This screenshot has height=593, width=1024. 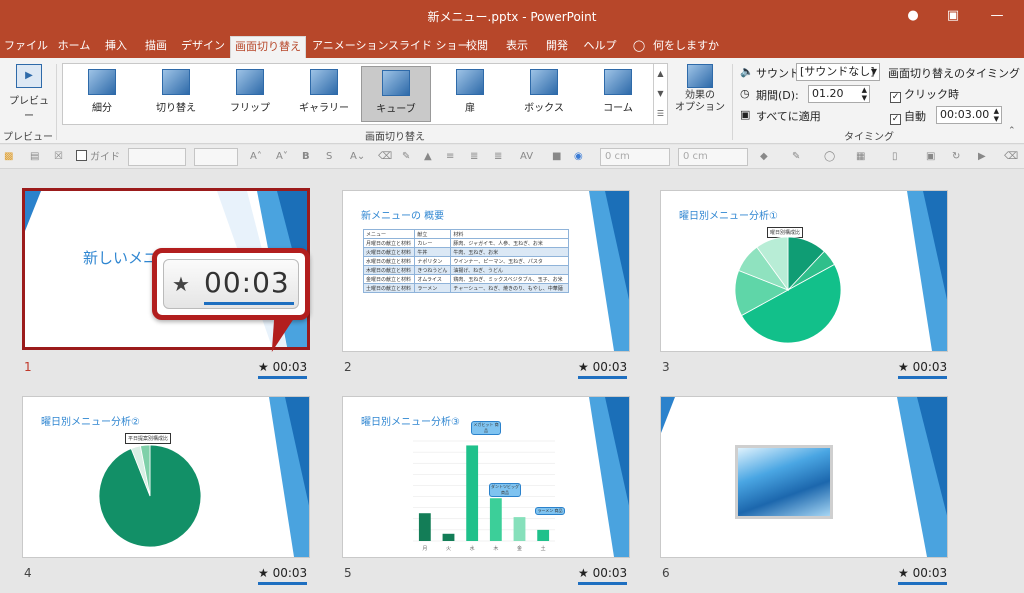 What do you see at coordinates (700, 93) in the screenshot?
I see `effect-options-button: 効果の オプション` at bounding box center [700, 93].